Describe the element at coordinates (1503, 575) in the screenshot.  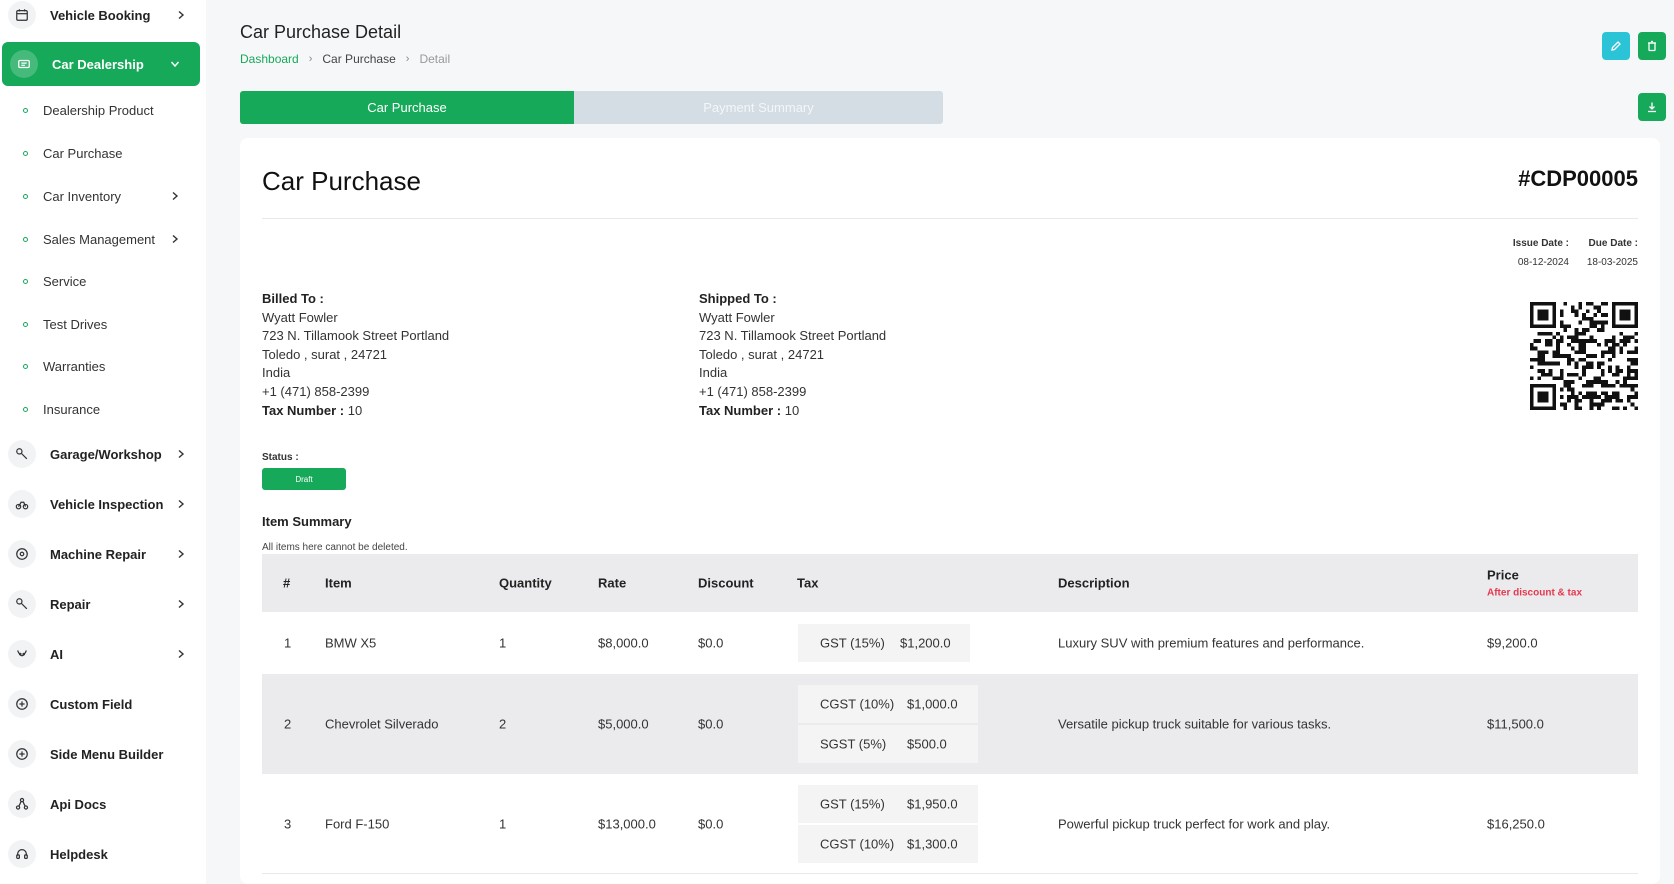
I see `col-price-label: Price` at that location.